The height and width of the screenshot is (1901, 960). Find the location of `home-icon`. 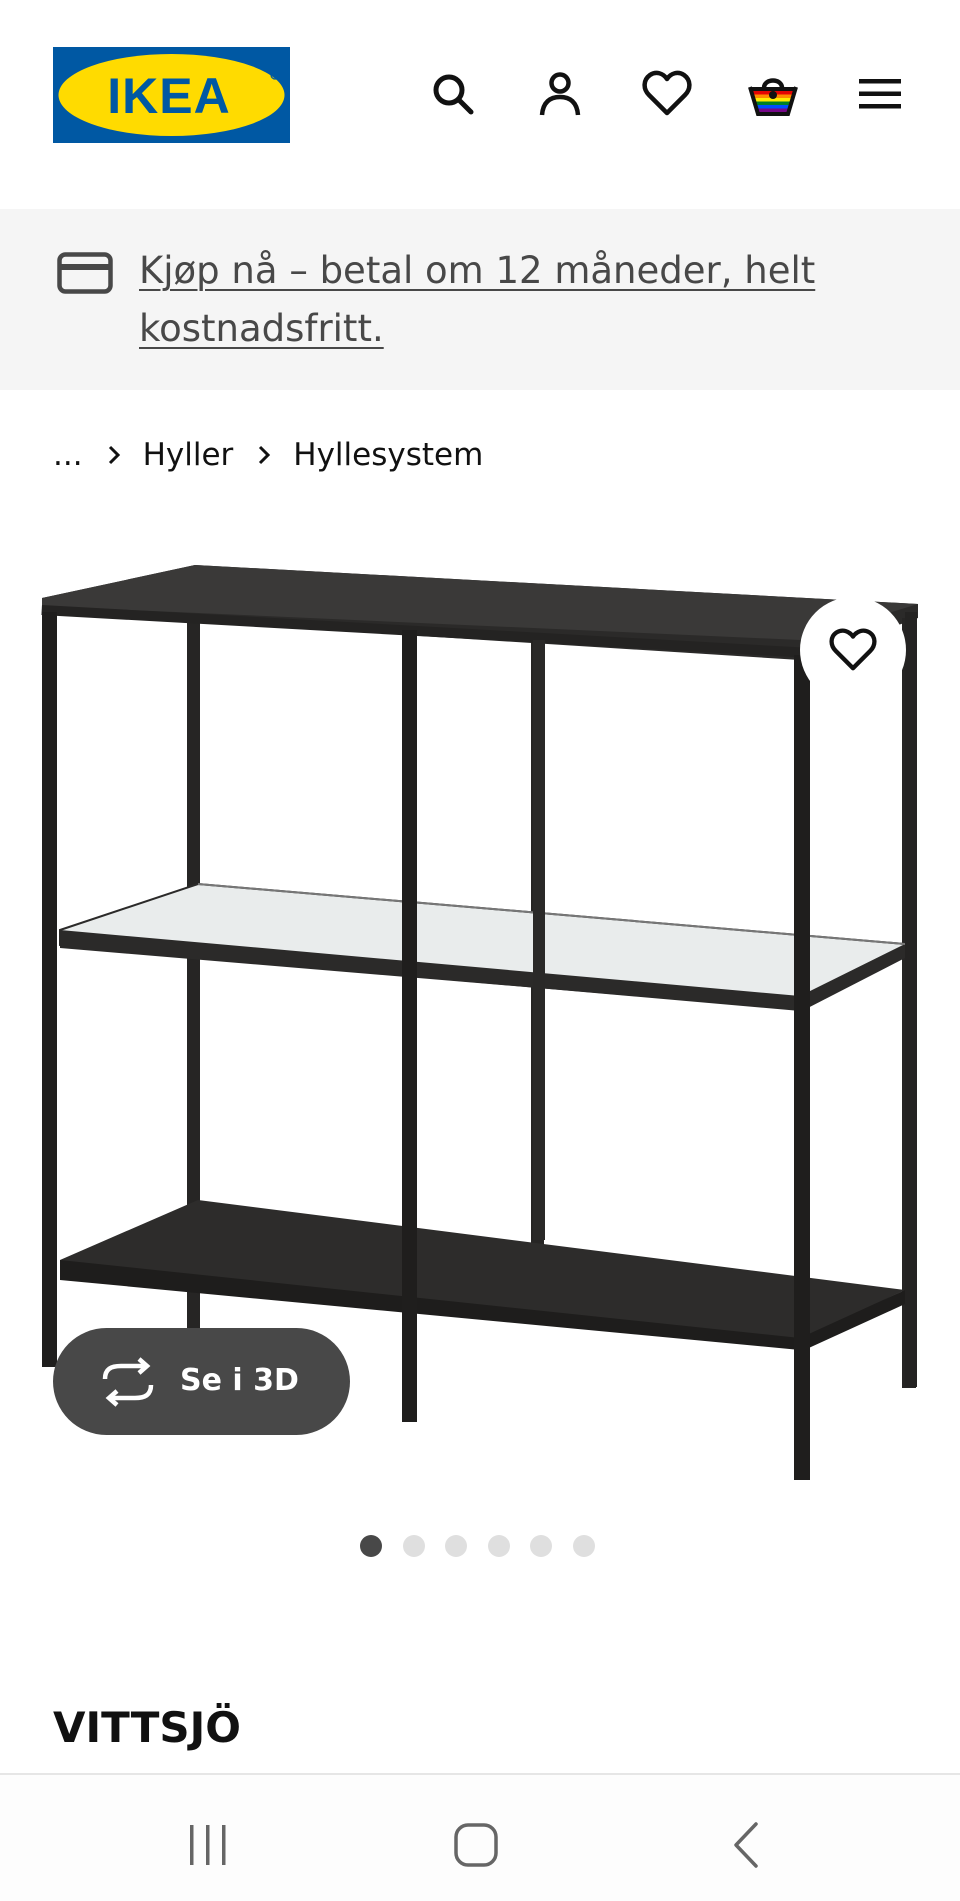

home-icon is located at coordinates (476, 1845).